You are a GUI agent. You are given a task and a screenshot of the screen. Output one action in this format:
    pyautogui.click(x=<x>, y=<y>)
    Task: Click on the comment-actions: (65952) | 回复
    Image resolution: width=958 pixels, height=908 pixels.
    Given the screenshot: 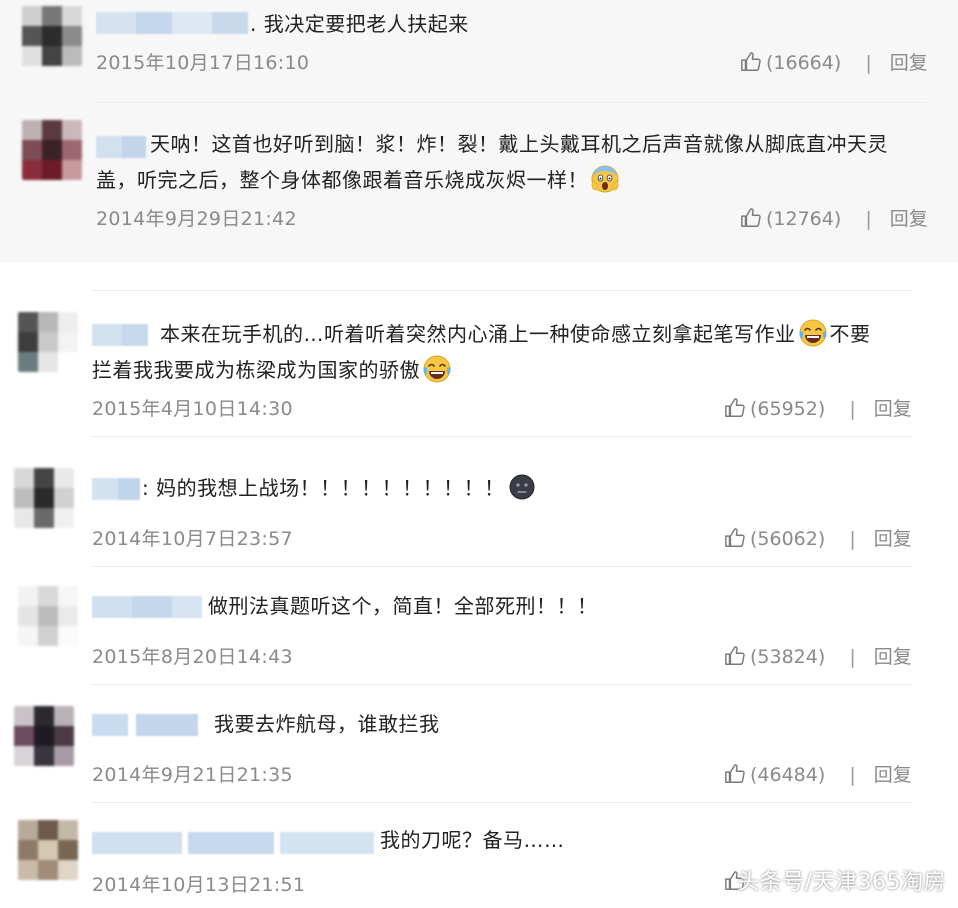 What is the action you would take?
    pyautogui.click(x=818, y=407)
    